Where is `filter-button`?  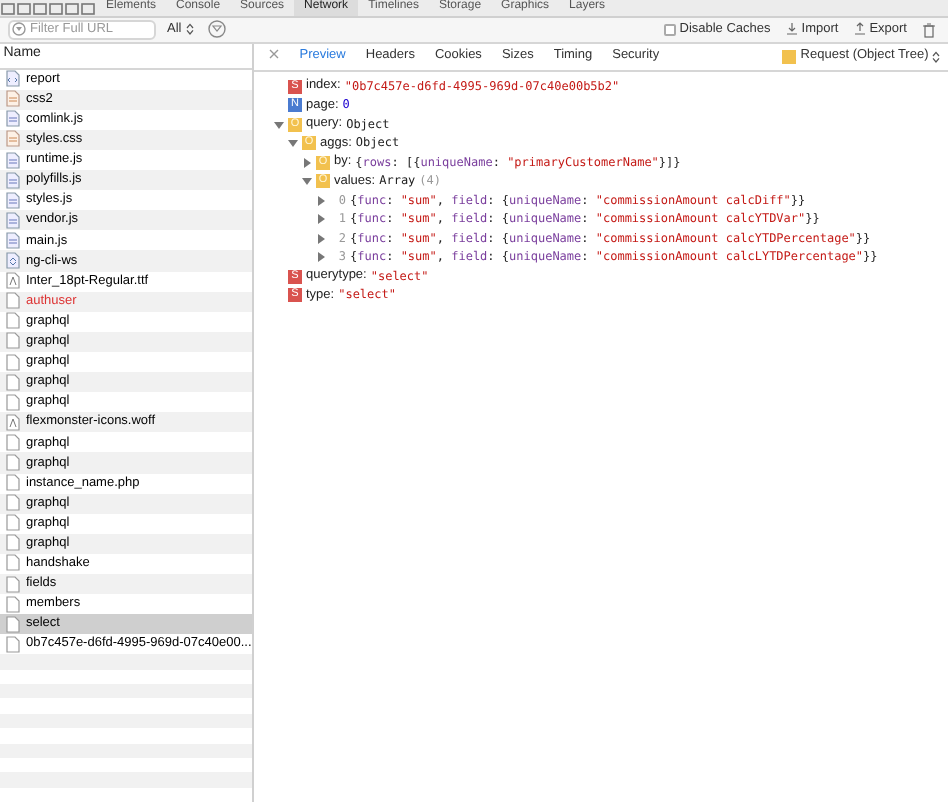 filter-button is located at coordinates (217, 29).